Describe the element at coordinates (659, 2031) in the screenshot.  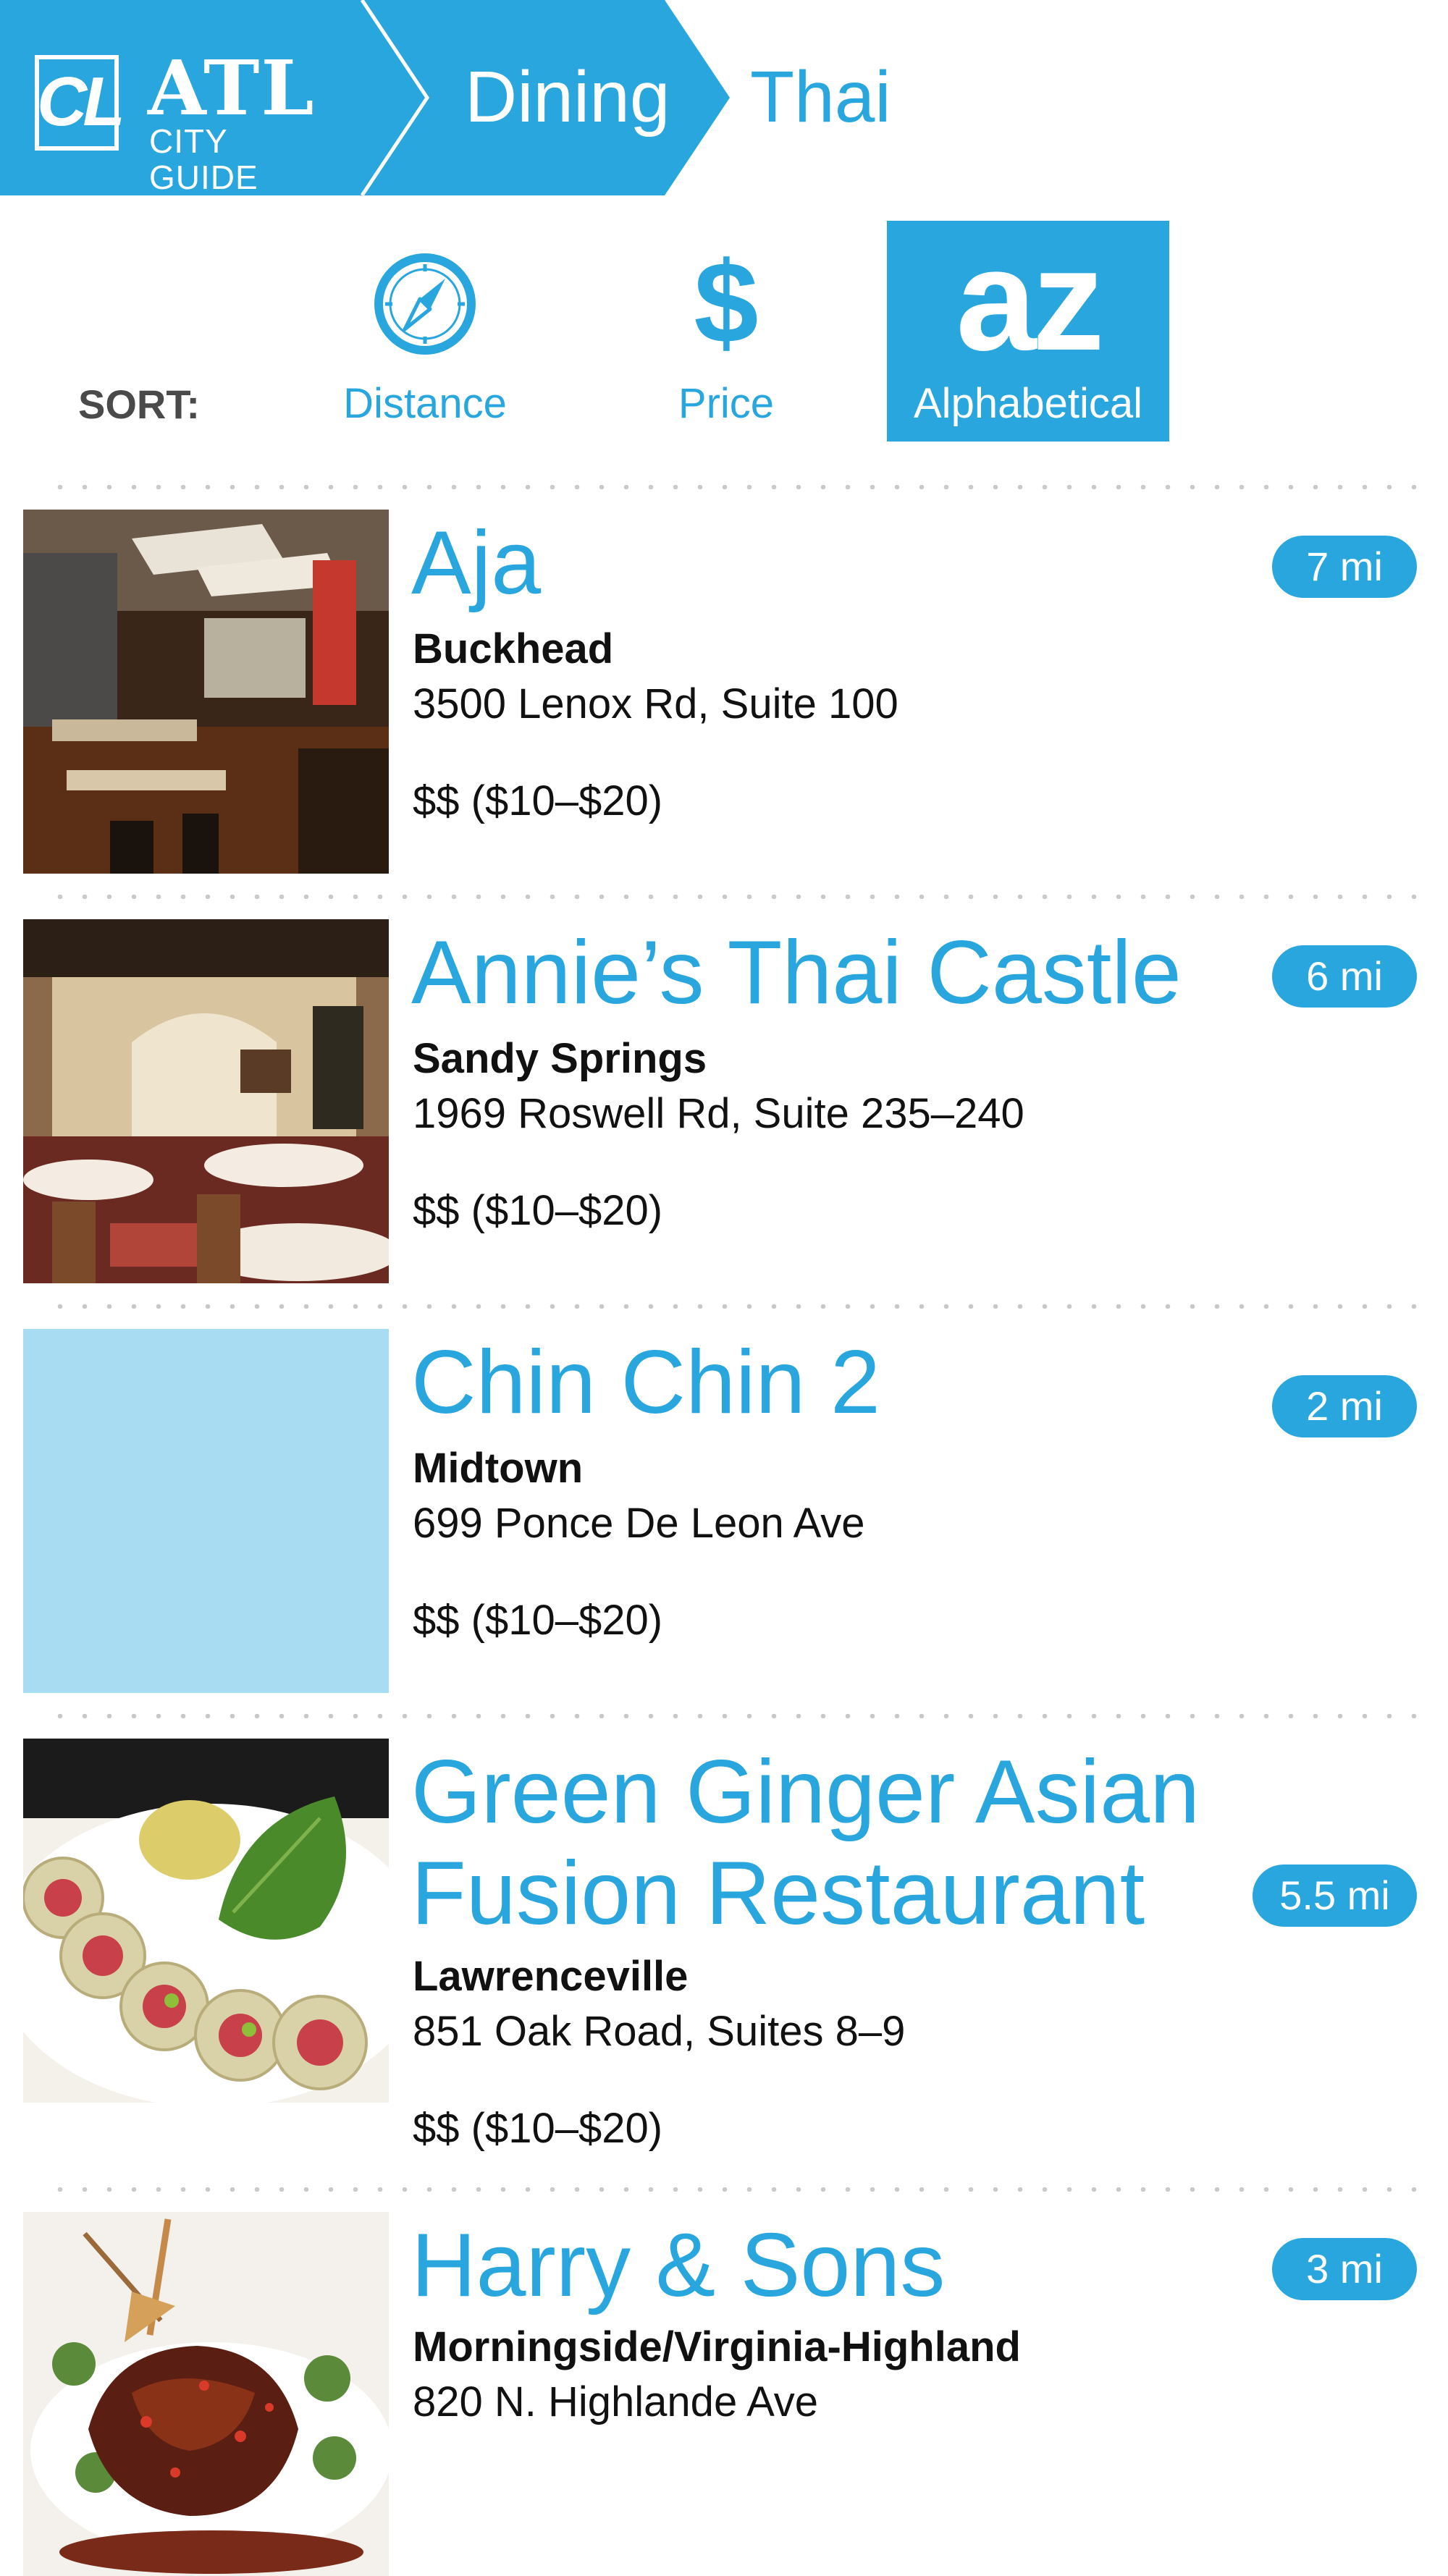
I see `restaurant-address: 851 Oak Road, Suites 8–9` at that location.